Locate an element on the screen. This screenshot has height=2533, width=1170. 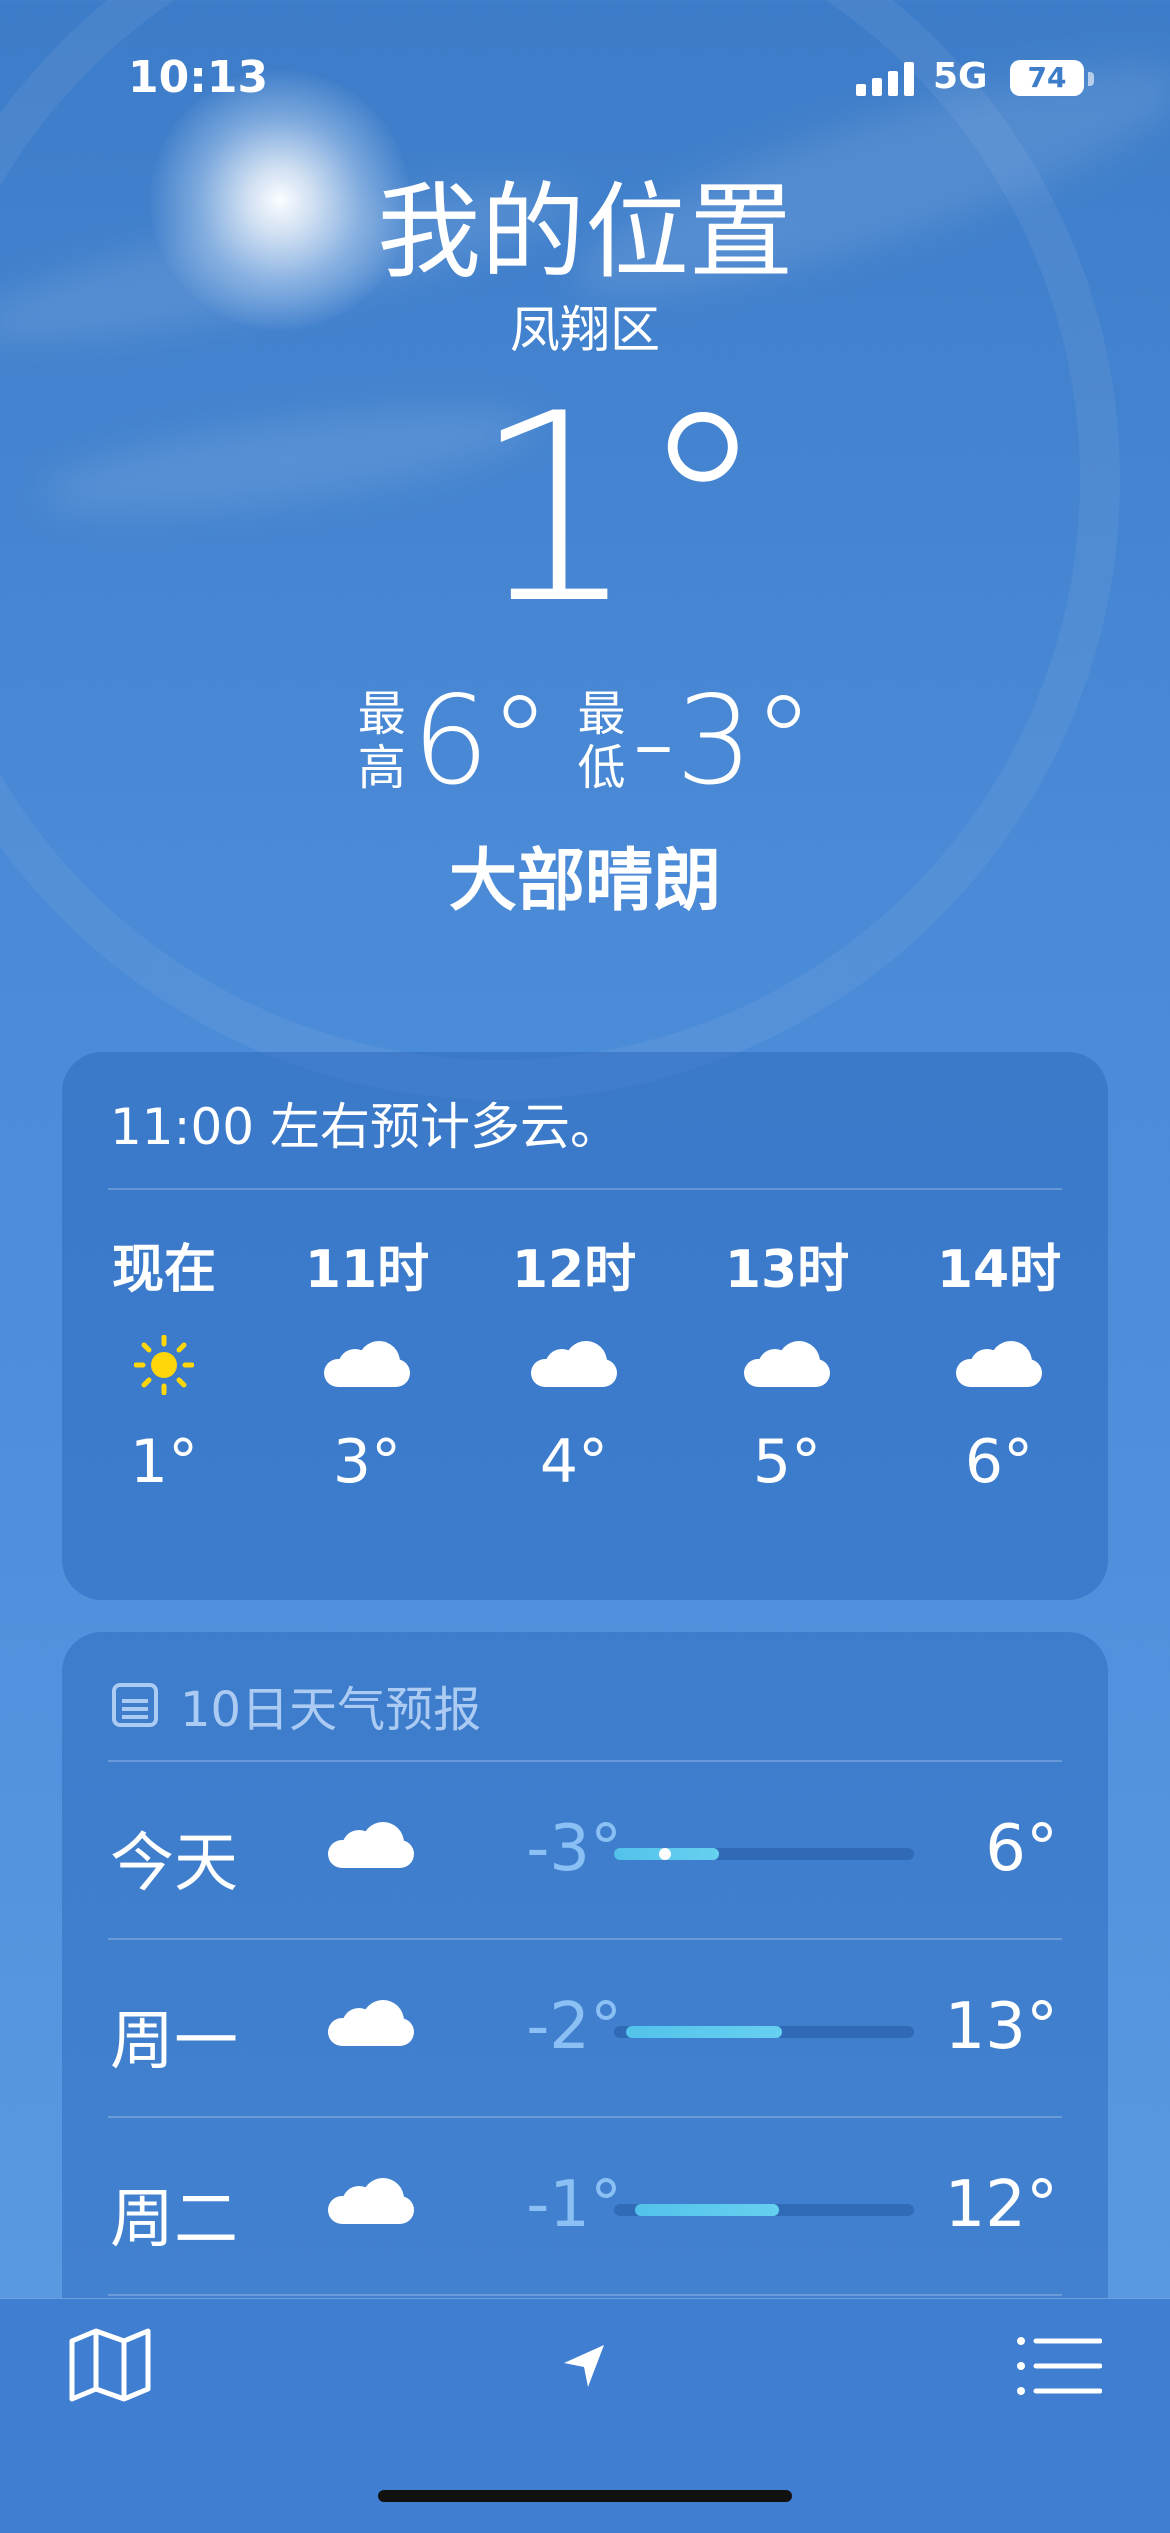
hour-temp: 6° is located at coordinates (999, 1462).